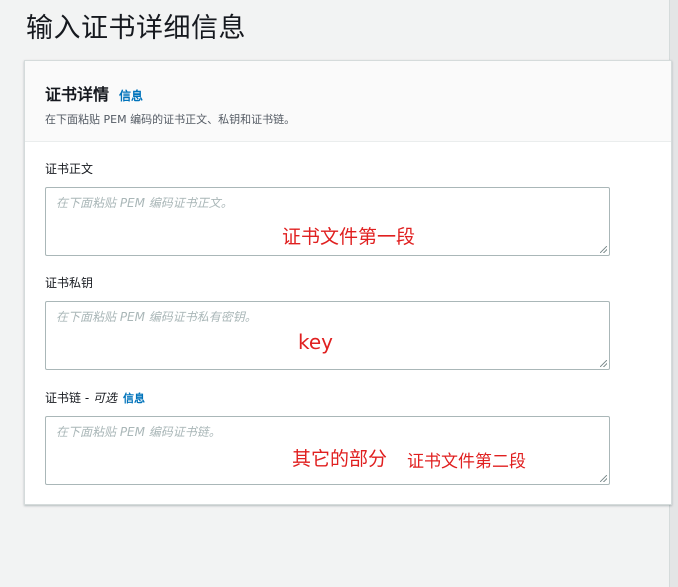  I want to click on panel-title: 证书详情, so click(77, 94).